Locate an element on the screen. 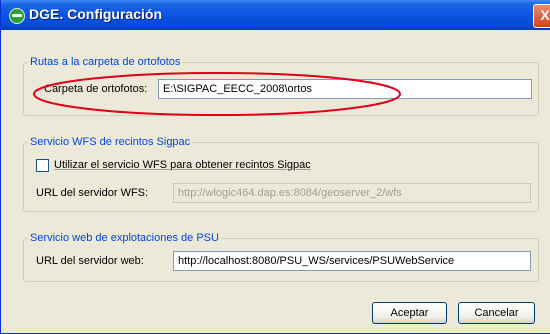 The image size is (550, 334). app-logo-icon is located at coordinates (17, 16).